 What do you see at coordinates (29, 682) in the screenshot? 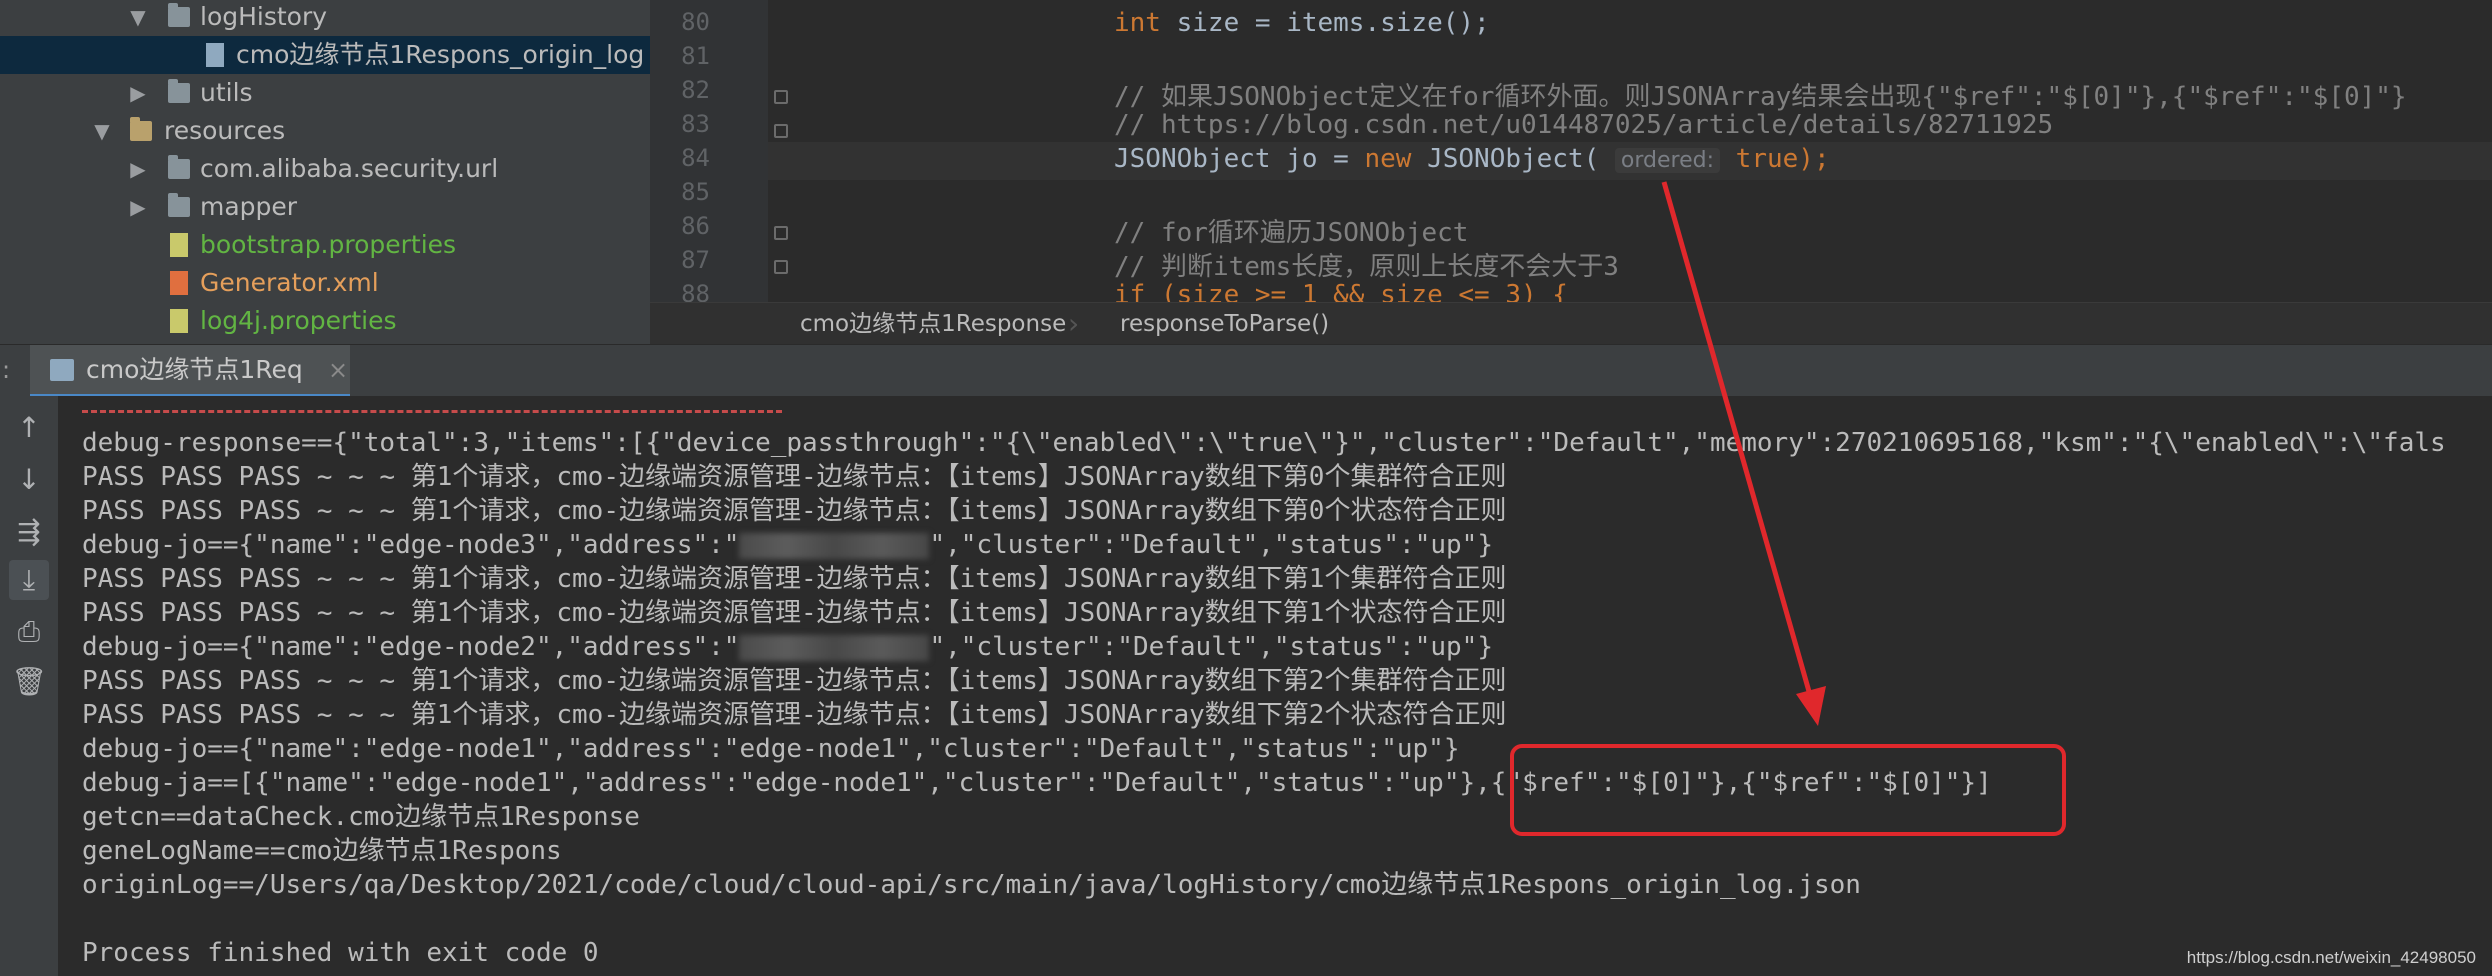
I see `trash-icon: 🗑` at bounding box center [29, 682].